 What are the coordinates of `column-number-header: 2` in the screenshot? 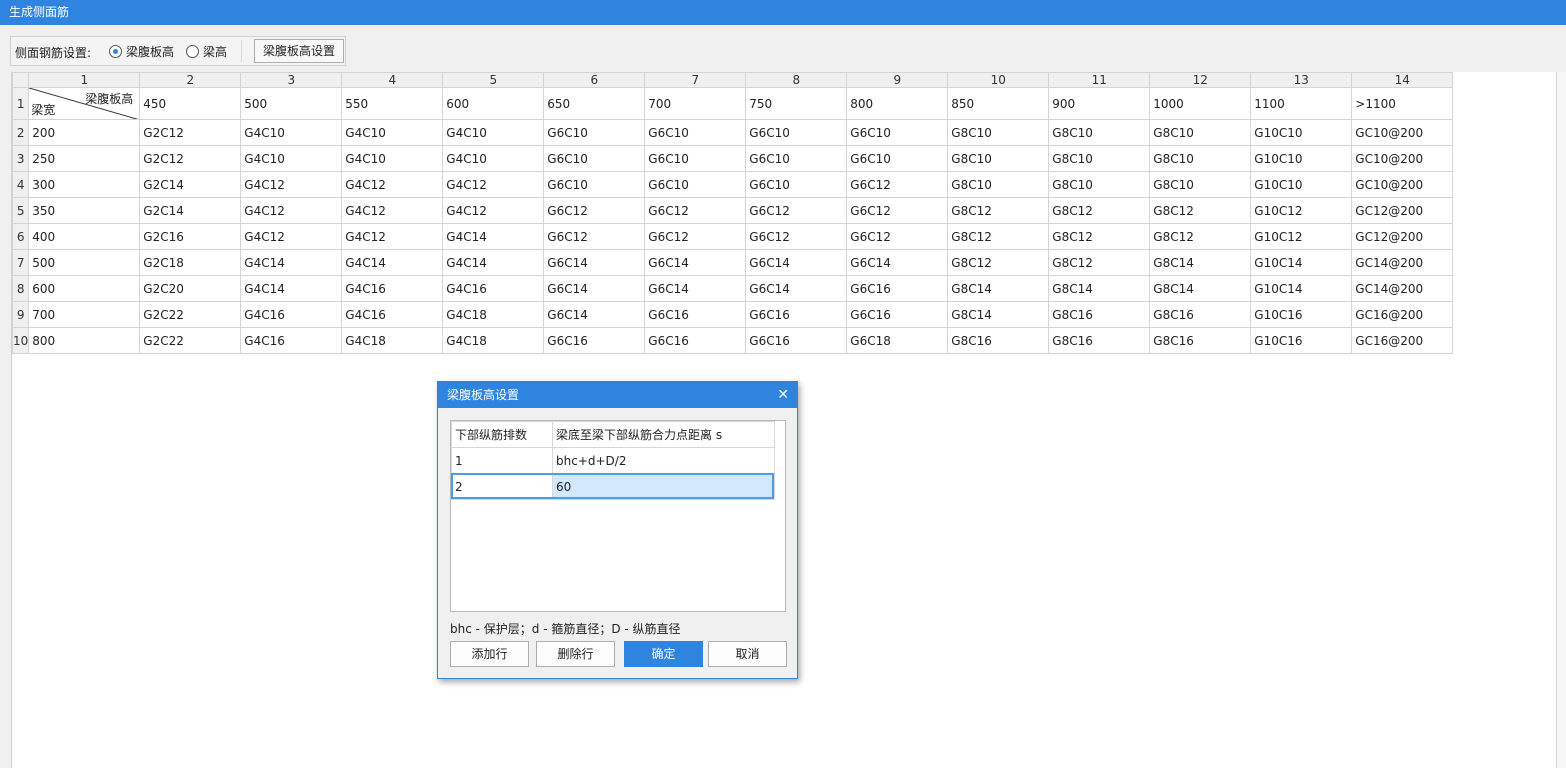 It's located at (190, 80).